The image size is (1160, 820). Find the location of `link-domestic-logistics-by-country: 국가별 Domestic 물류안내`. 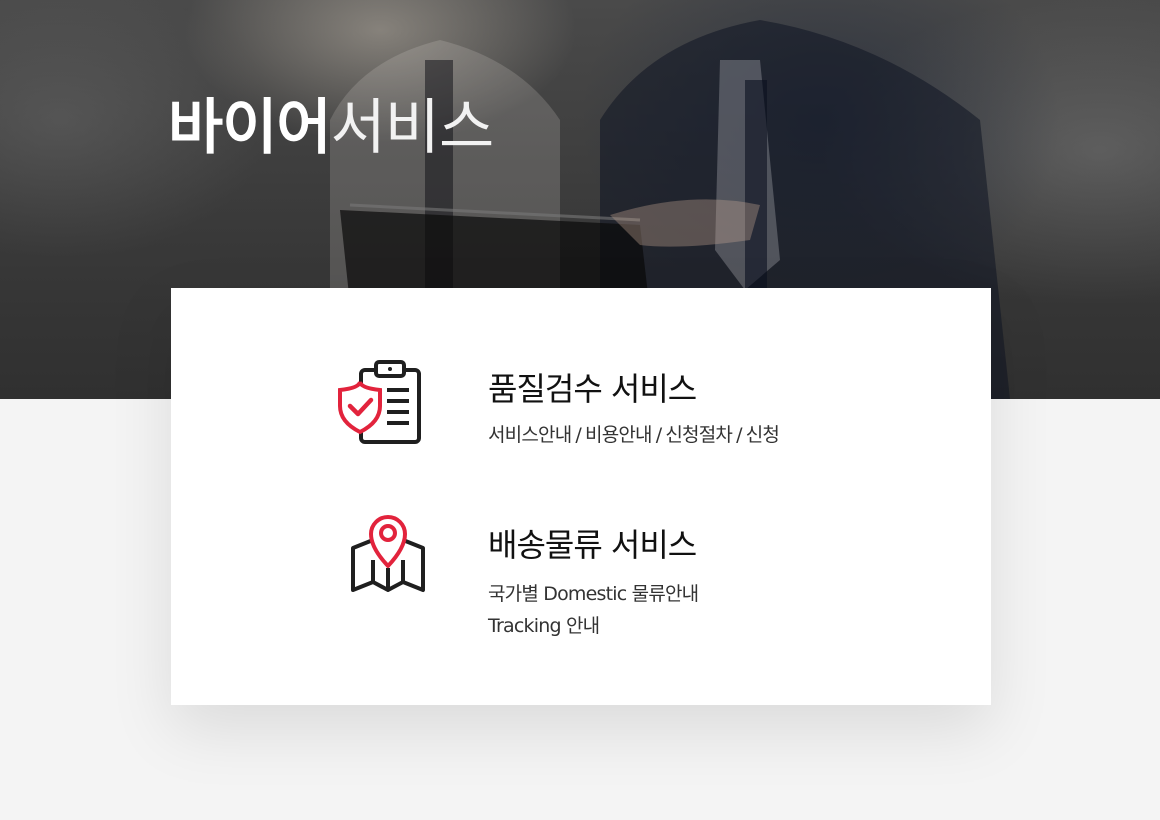

link-domestic-logistics-by-country: 국가별 Domestic 물류안내 is located at coordinates (593, 594).